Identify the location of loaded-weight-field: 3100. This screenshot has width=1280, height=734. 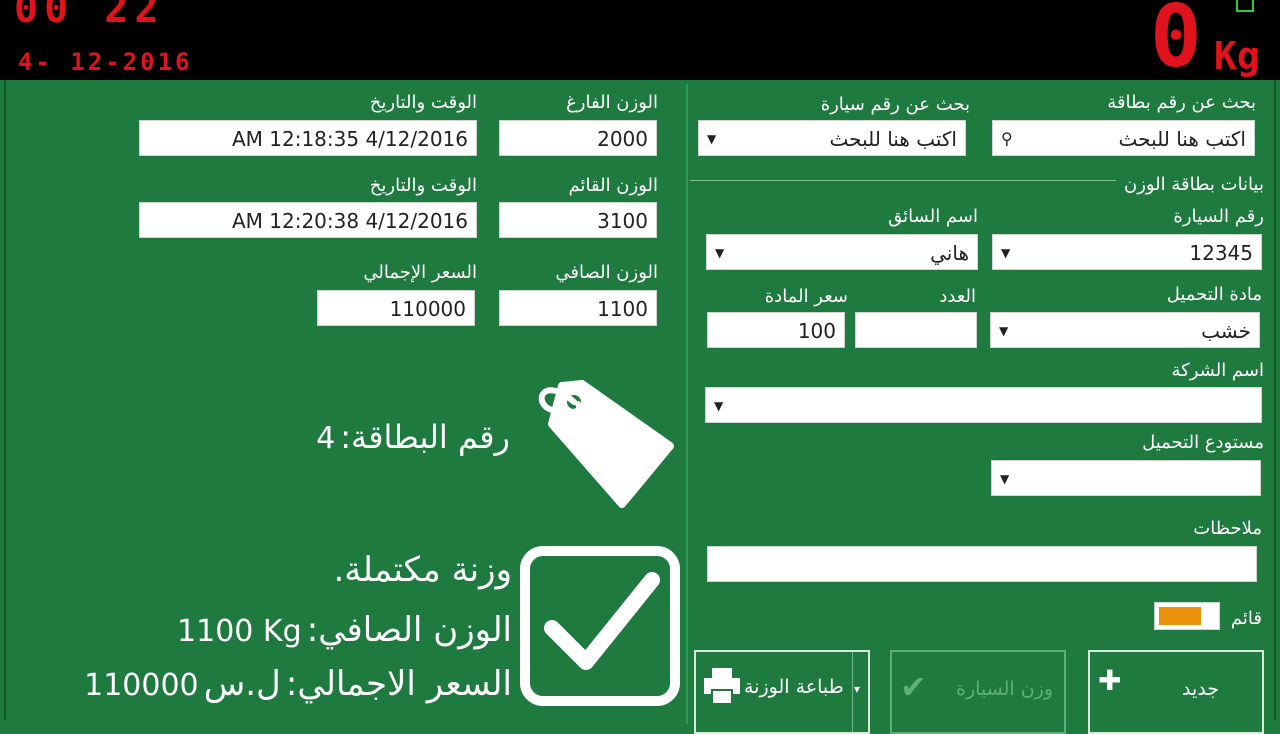
(578, 220).